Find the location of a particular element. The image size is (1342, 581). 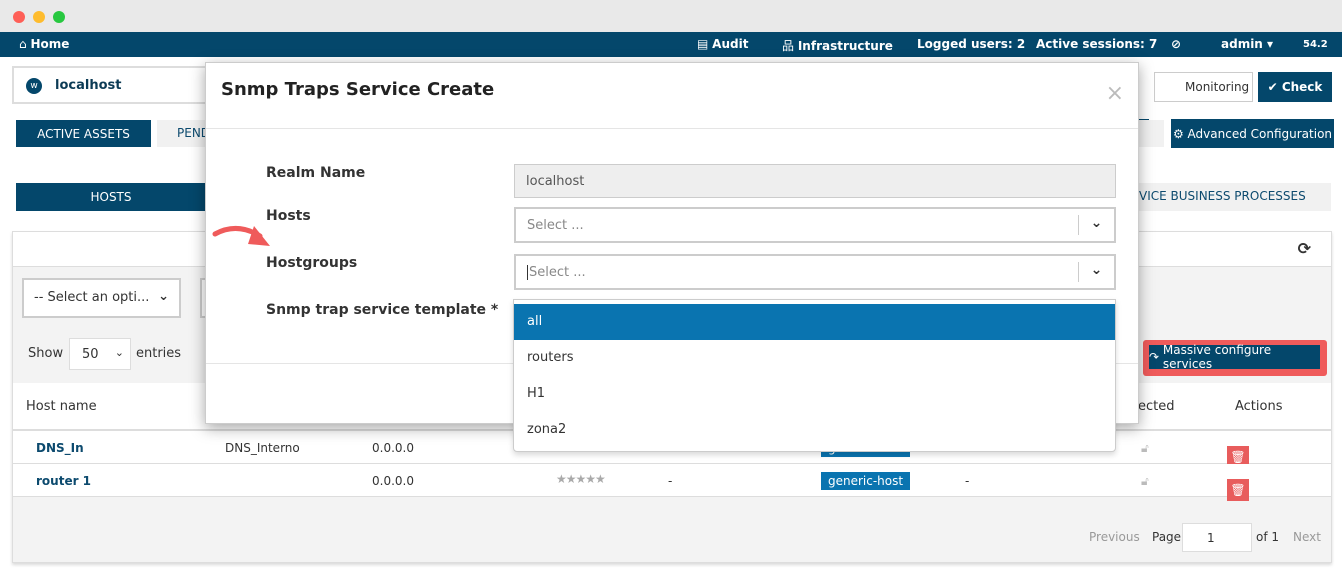

hostgroups-label: Hostgroups is located at coordinates (312, 263).